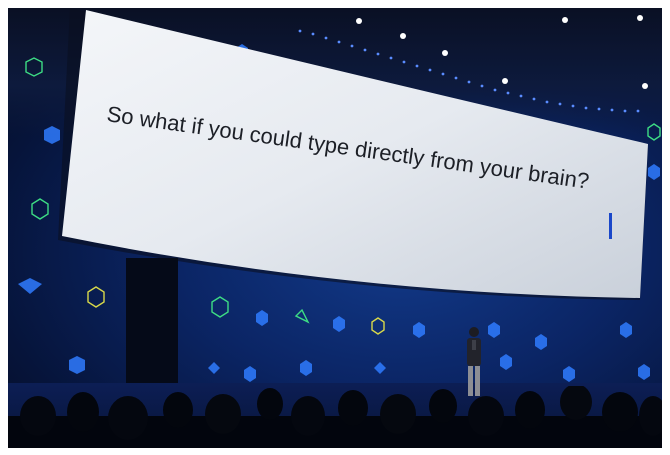 This screenshot has width=670, height=455. What do you see at coordinates (610, 226) in the screenshot?
I see `text-cursor` at bounding box center [610, 226].